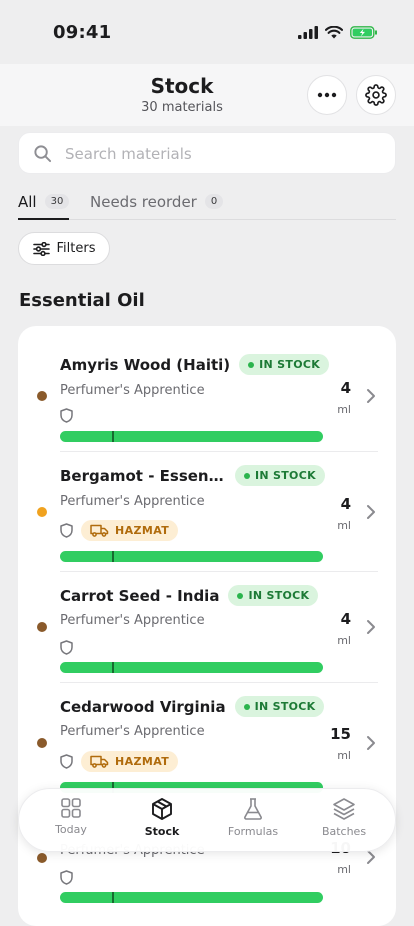  Describe the element at coordinates (207, 820) in the screenshot. I see `bottom-tab-bar: Today Stock Formulas Batches` at that location.